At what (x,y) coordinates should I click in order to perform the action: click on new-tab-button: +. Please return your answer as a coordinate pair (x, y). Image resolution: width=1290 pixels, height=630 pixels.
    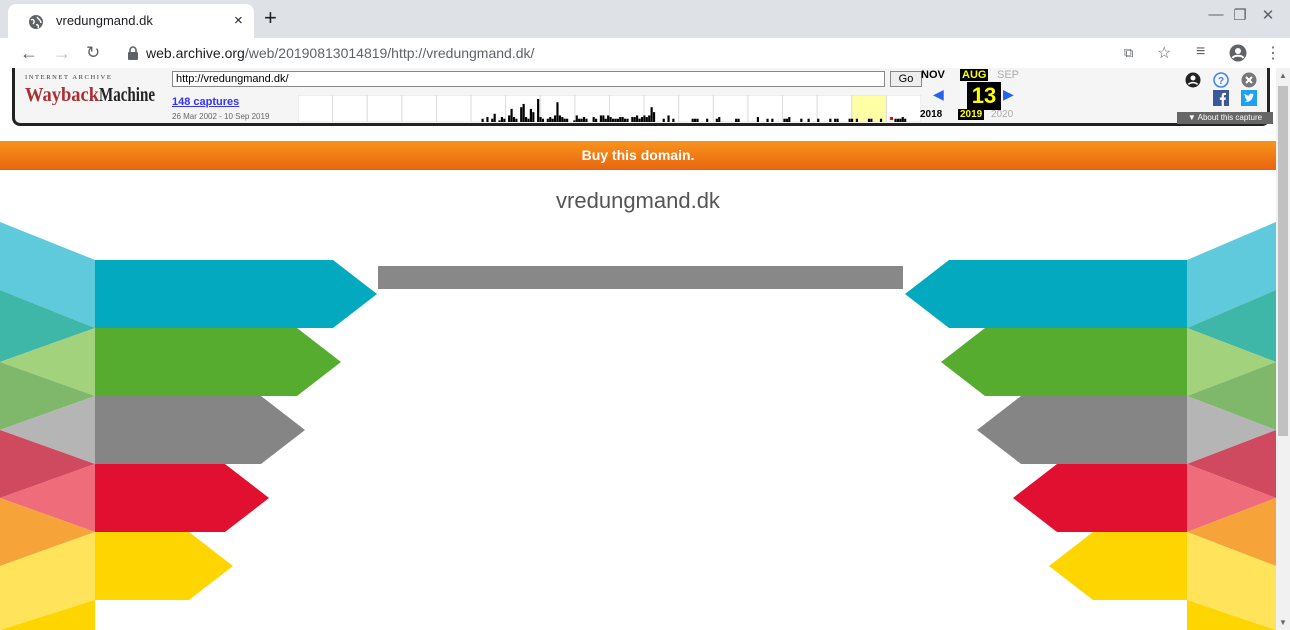
    Looking at the image, I should click on (270, 18).